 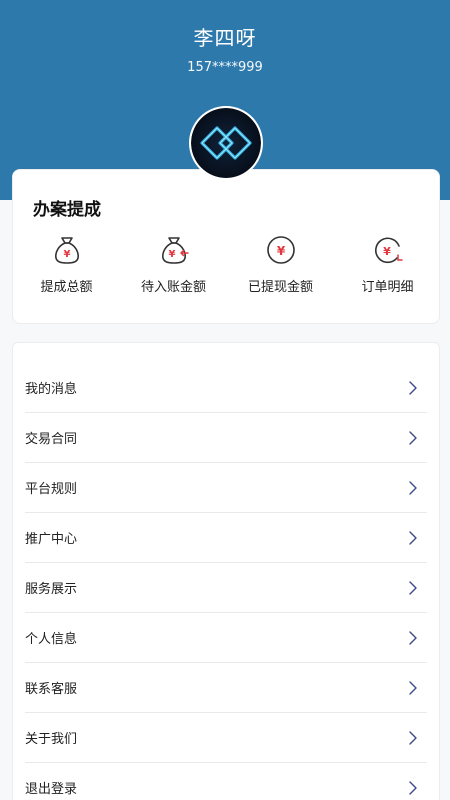 What do you see at coordinates (387, 267) in the screenshot?
I see `stat-order-details: ¥ 订单明细` at bounding box center [387, 267].